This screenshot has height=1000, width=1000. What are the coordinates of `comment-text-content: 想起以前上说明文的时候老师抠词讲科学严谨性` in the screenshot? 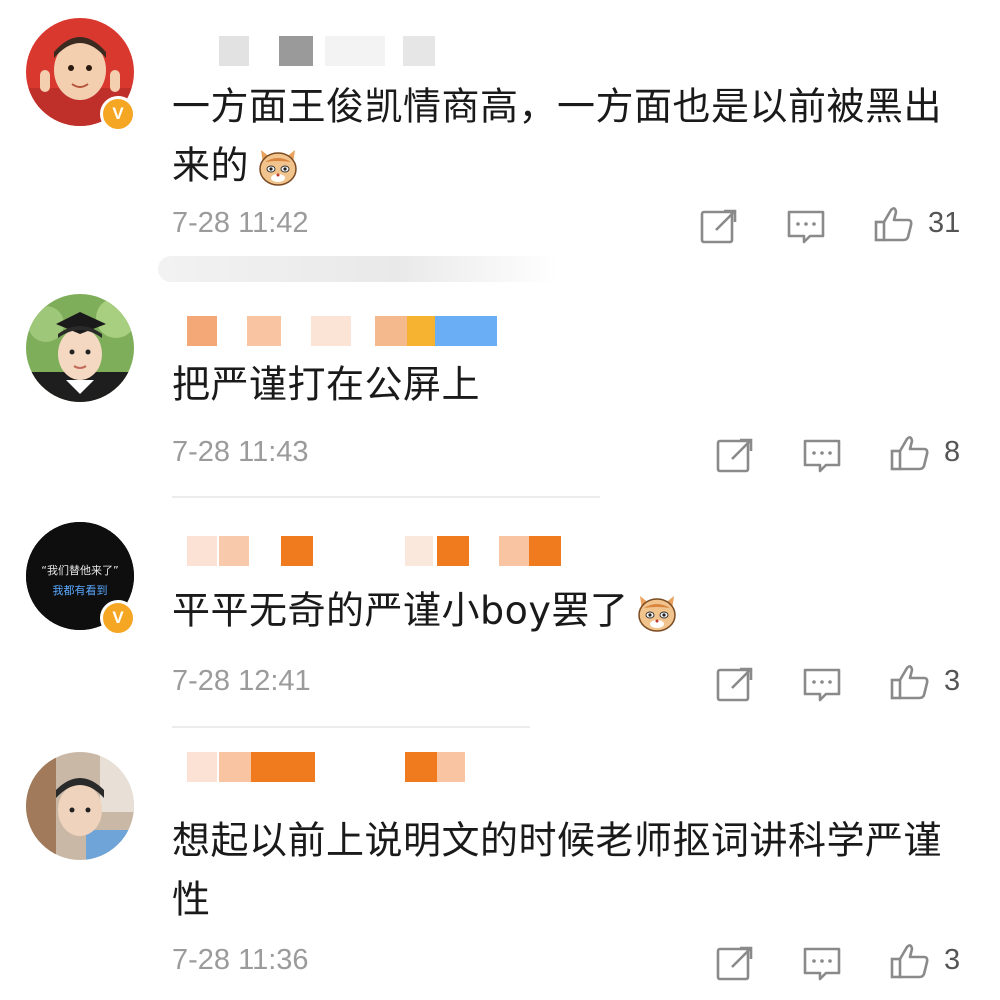 It's located at (557, 870).